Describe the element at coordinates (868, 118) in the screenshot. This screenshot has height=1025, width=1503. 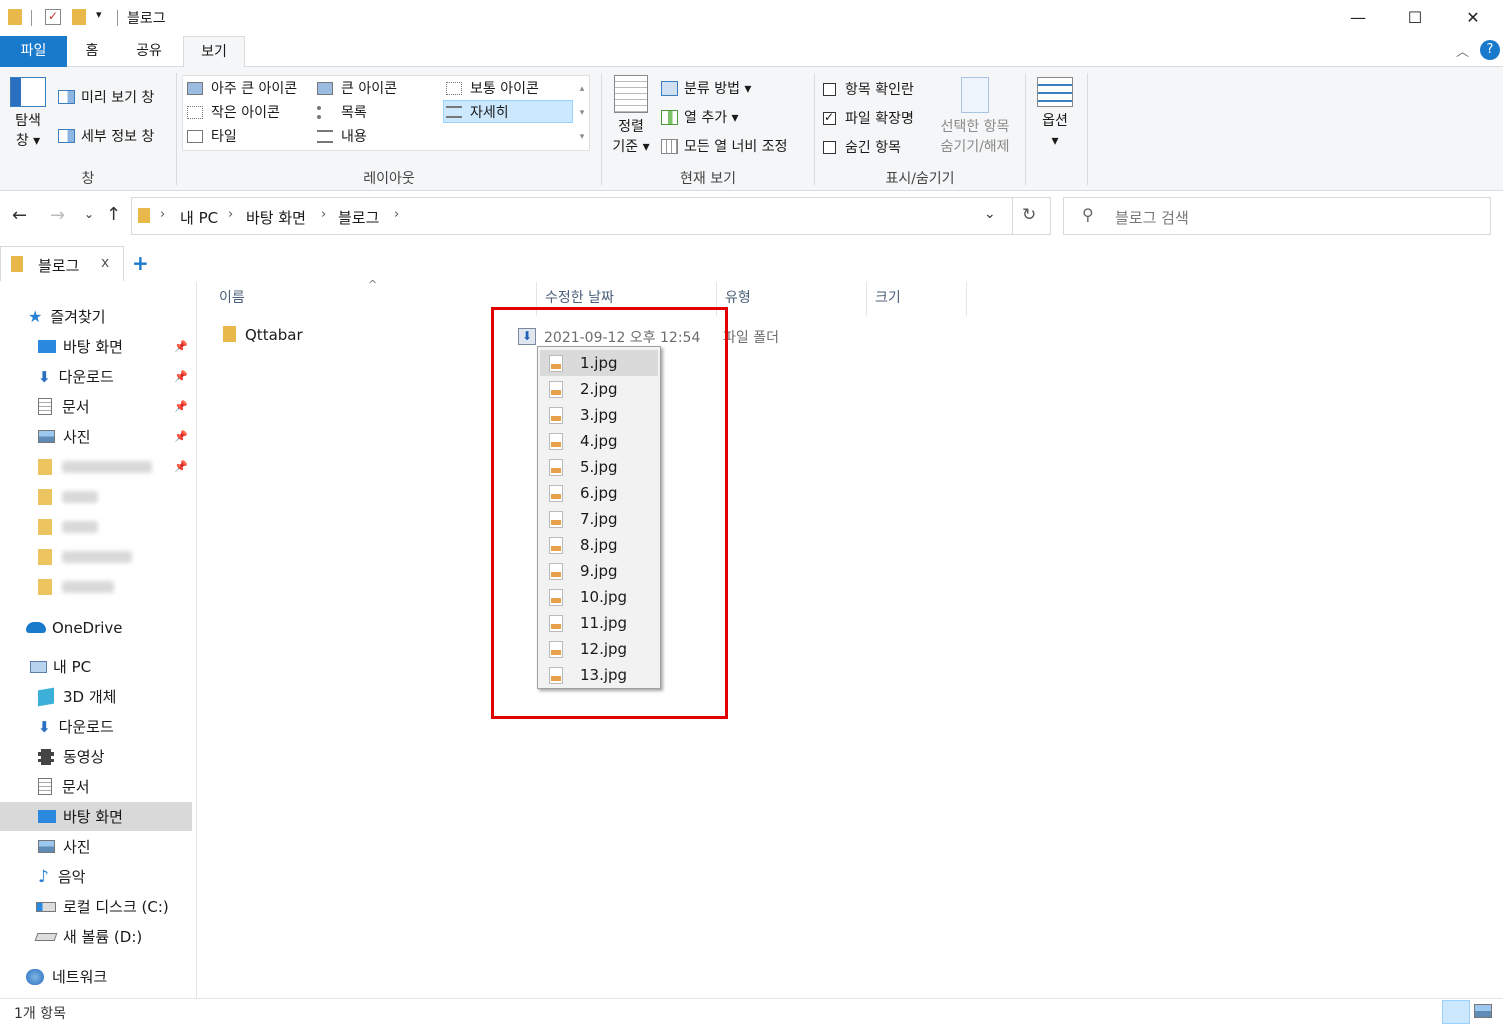
I see `file-extensions-toggle: 파일 확장명` at that location.